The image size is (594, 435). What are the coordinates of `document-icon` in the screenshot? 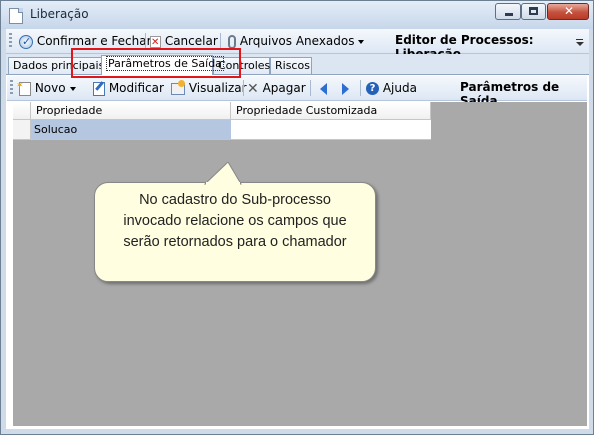 It's located at (16, 16).